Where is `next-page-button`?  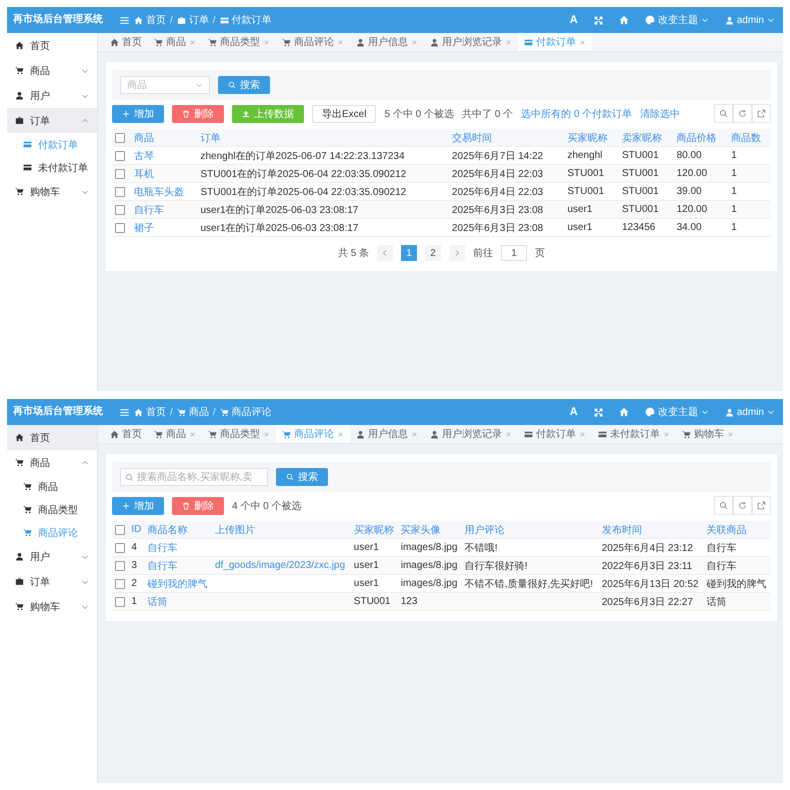 next-page-button is located at coordinates (457, 253).